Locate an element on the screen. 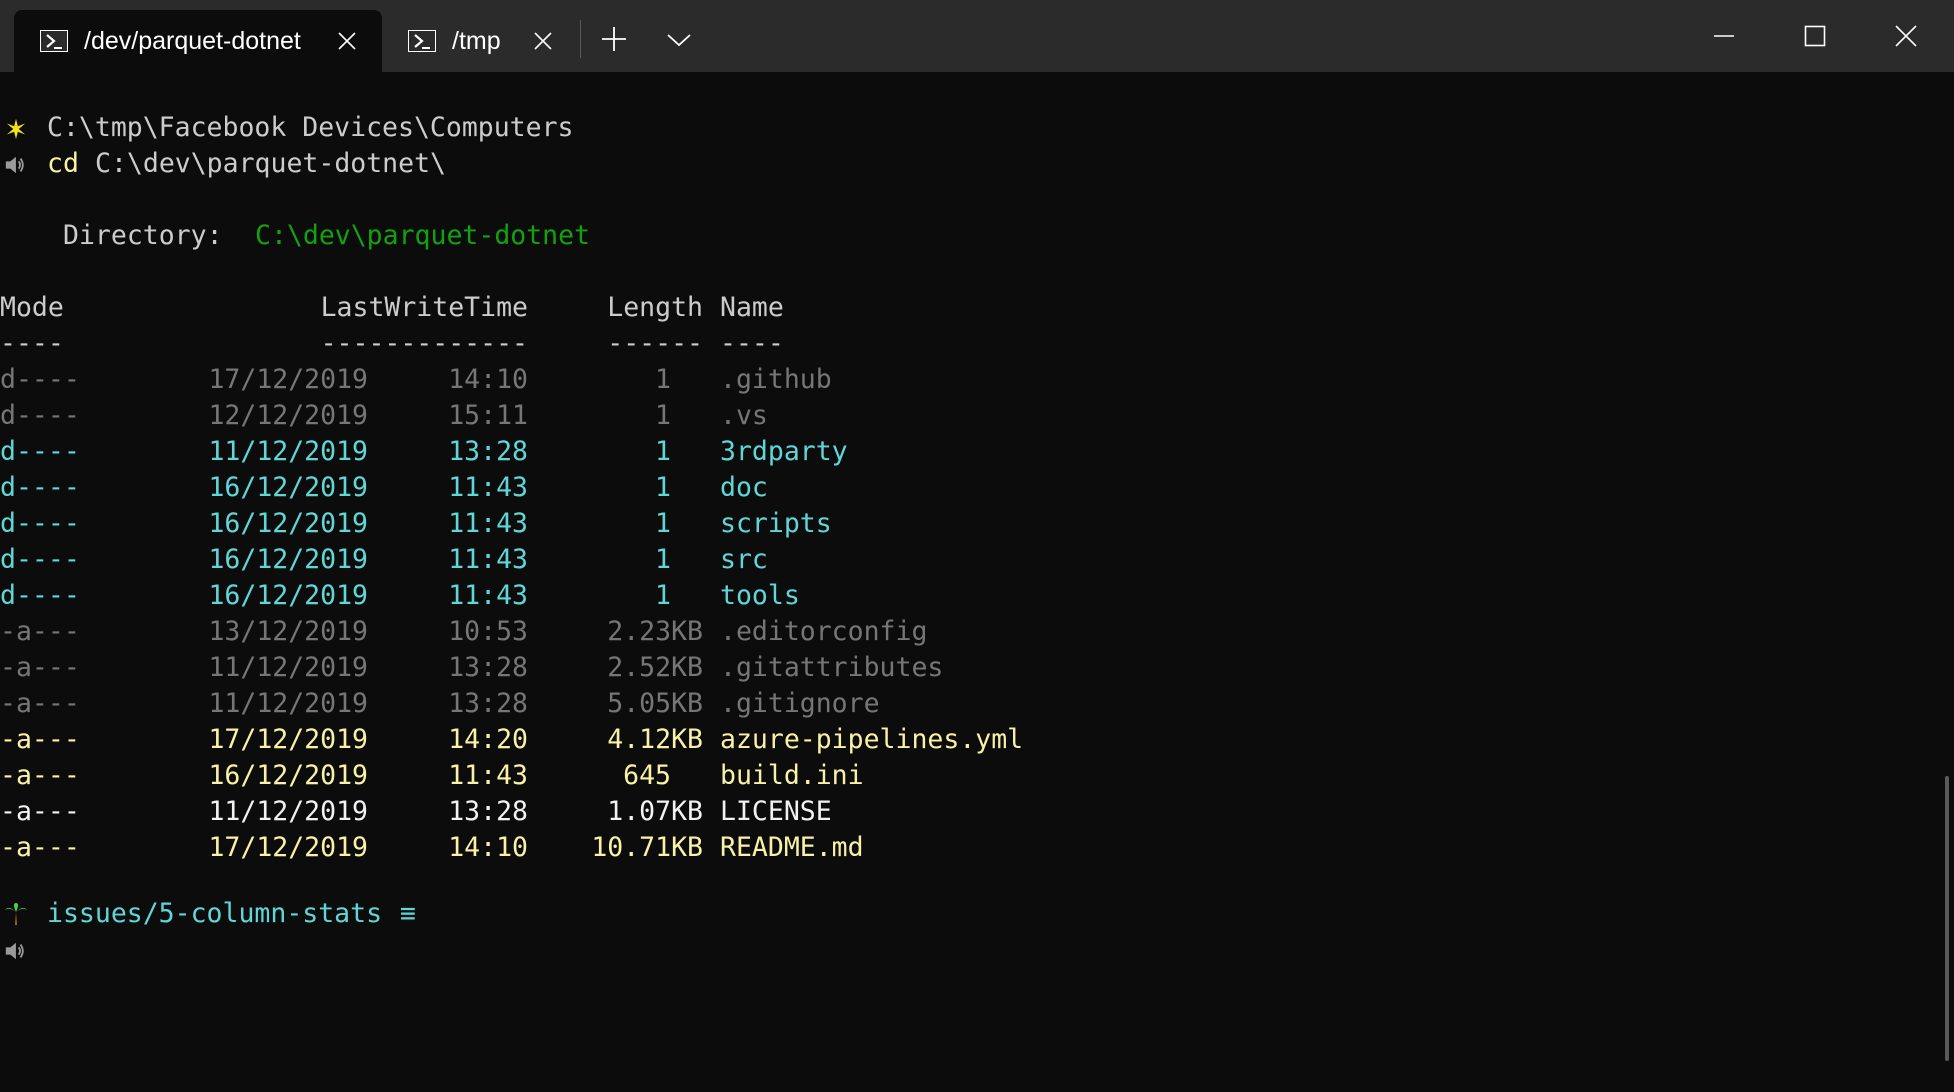 This screenshot has height=1092, width=1954. tab-label: /dev/parquet-dotnet is located at coordinates (192, 40).